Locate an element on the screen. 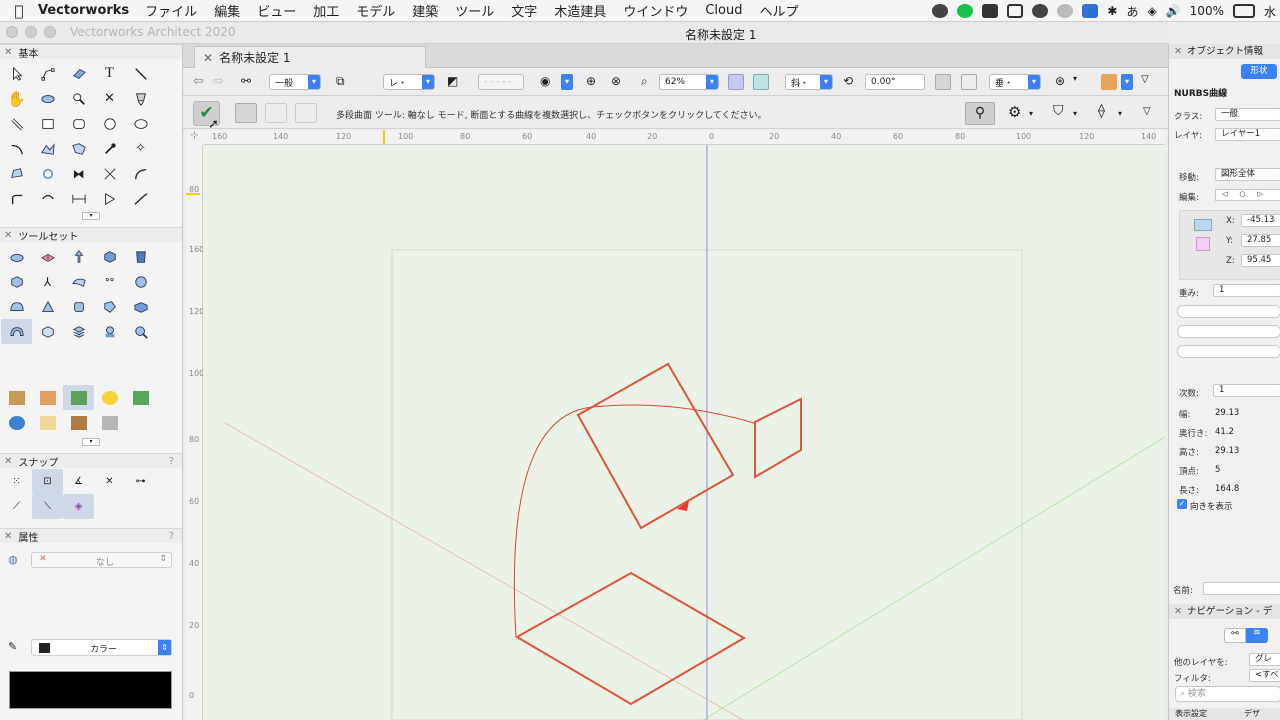  menu-wood: 木造建具 is located at coordinates (580, 10).